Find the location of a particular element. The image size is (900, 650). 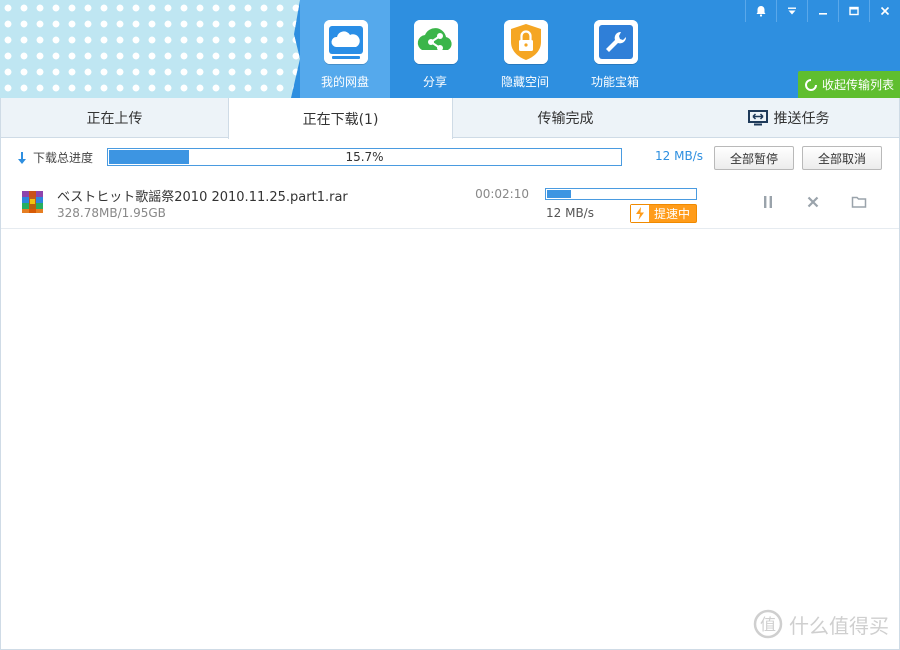

file-progress-bar is located at coordinates (621, 194).